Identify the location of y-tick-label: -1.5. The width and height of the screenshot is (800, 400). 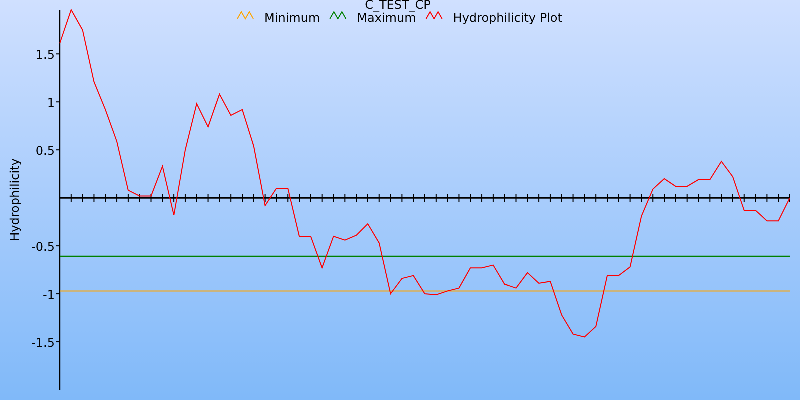
(43, 343).